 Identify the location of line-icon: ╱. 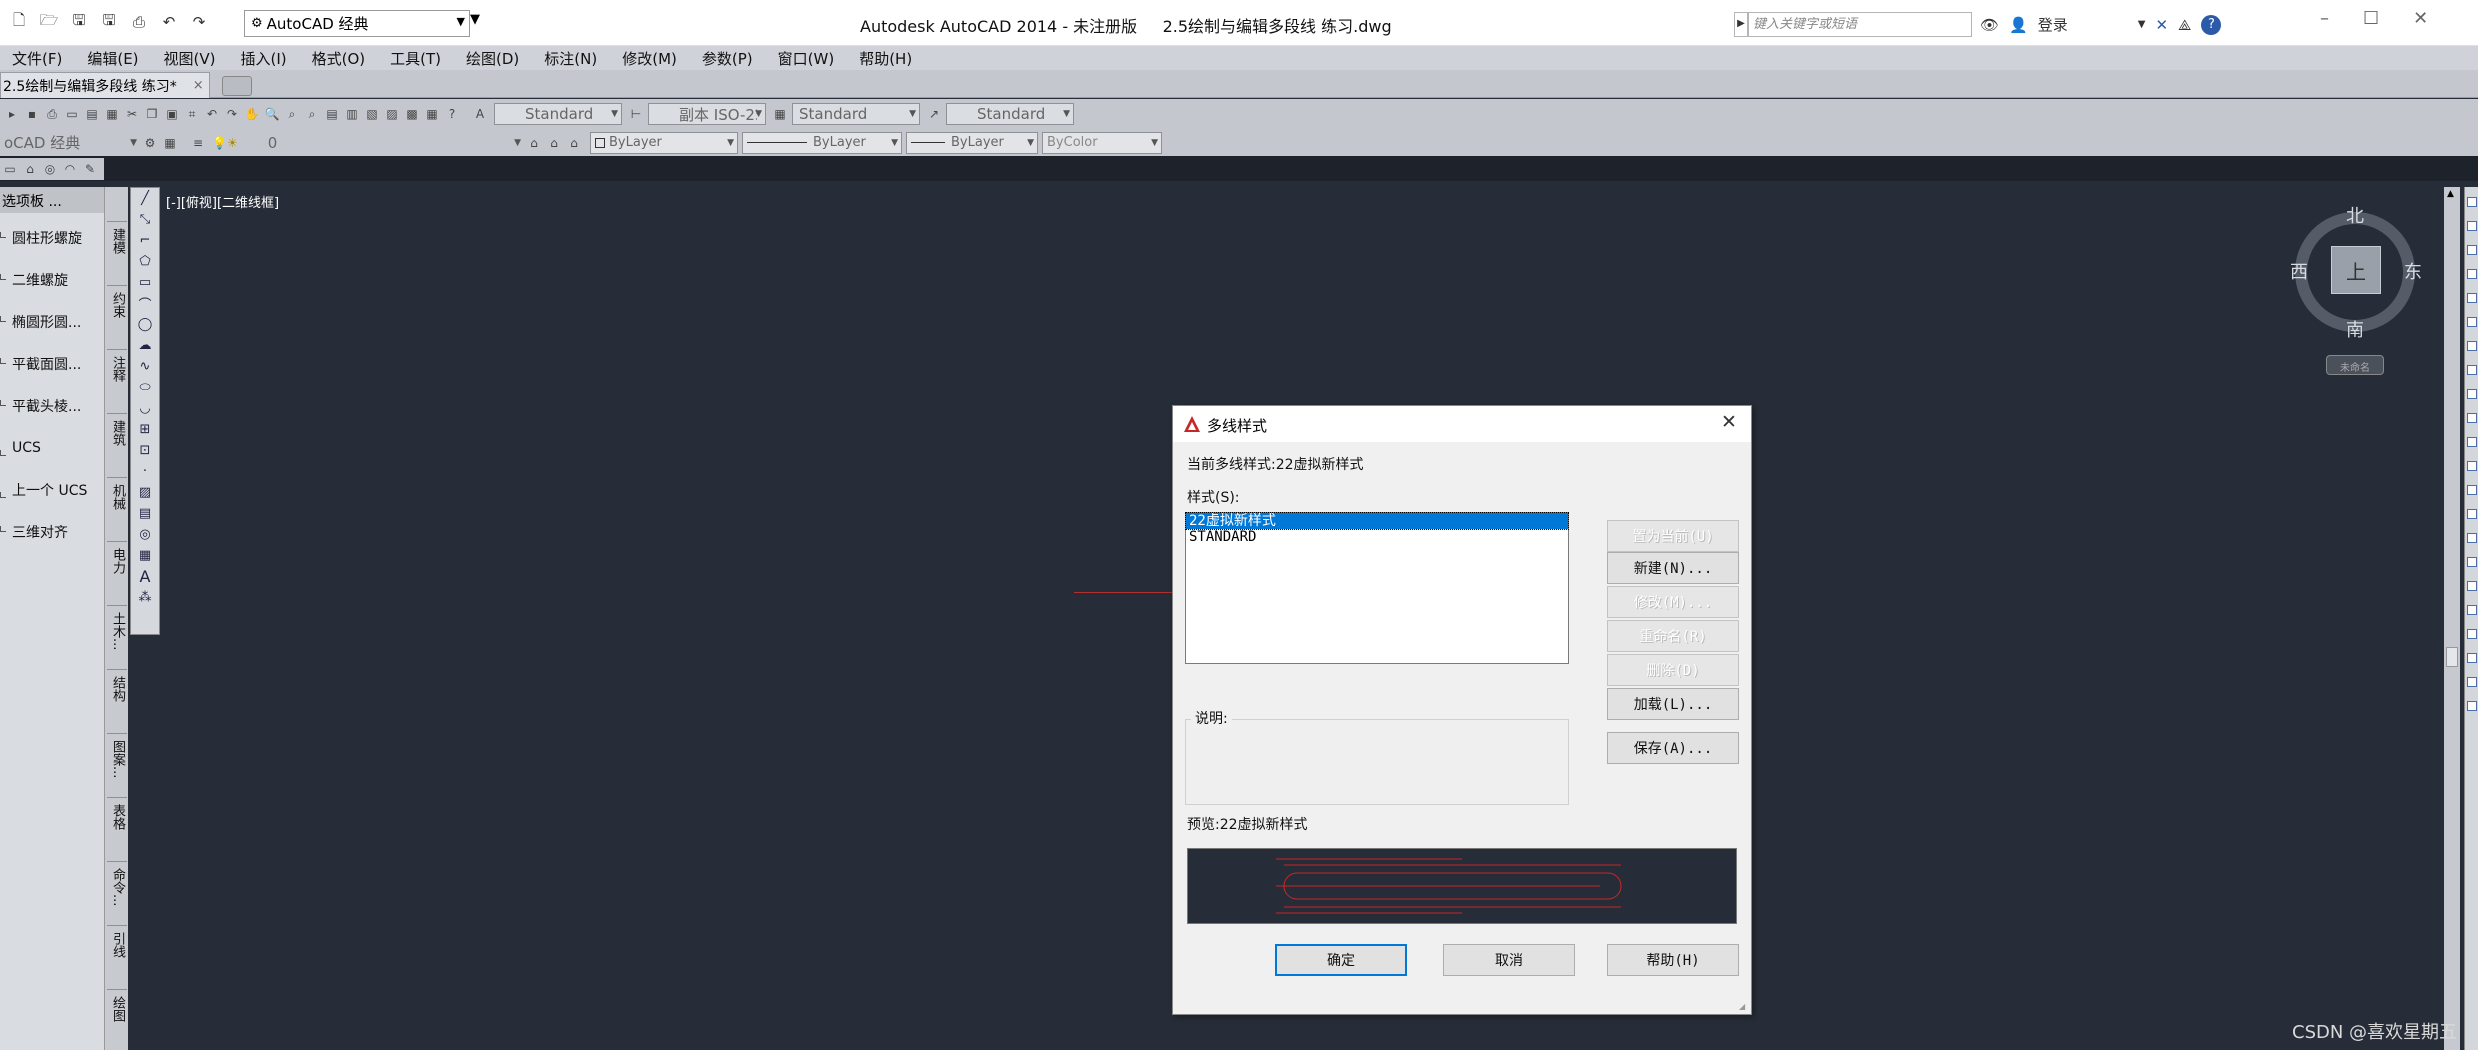
(145, 198).